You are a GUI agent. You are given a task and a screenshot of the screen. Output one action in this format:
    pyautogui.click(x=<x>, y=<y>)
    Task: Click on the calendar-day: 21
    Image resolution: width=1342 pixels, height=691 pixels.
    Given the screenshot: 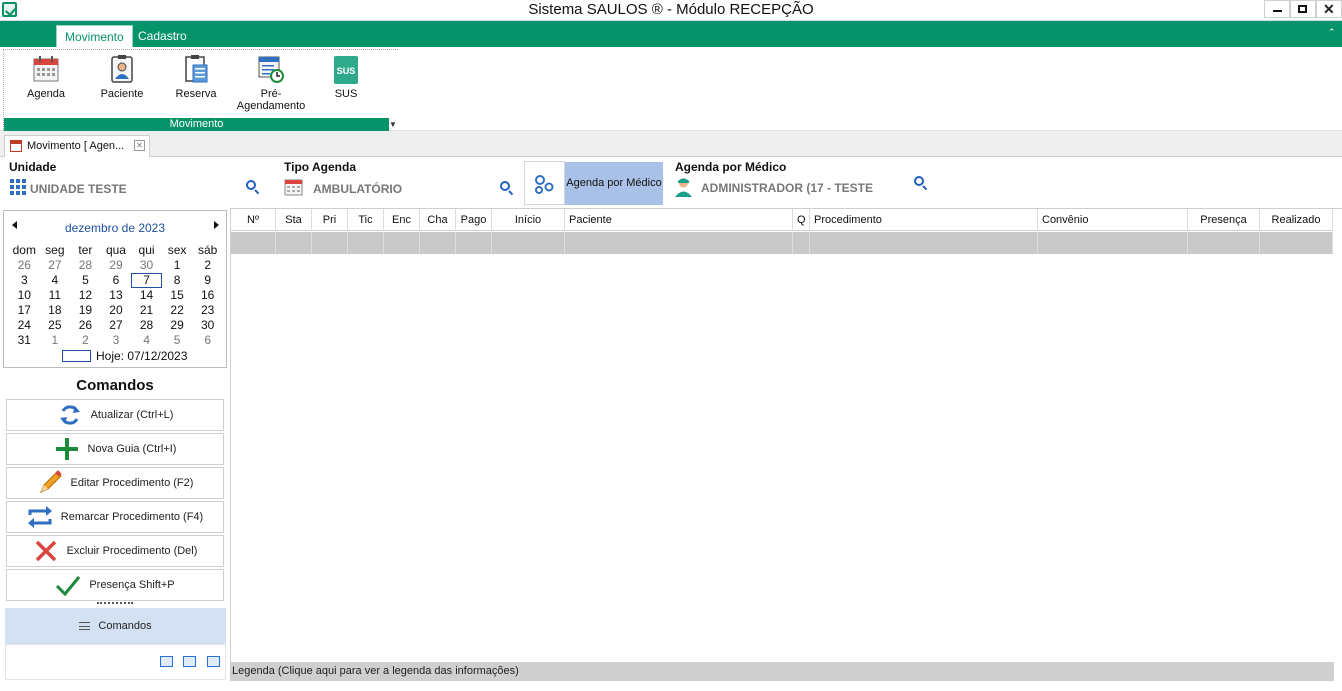 What is the action you would take?
    pyautogui.click(x=146, y=310)
    